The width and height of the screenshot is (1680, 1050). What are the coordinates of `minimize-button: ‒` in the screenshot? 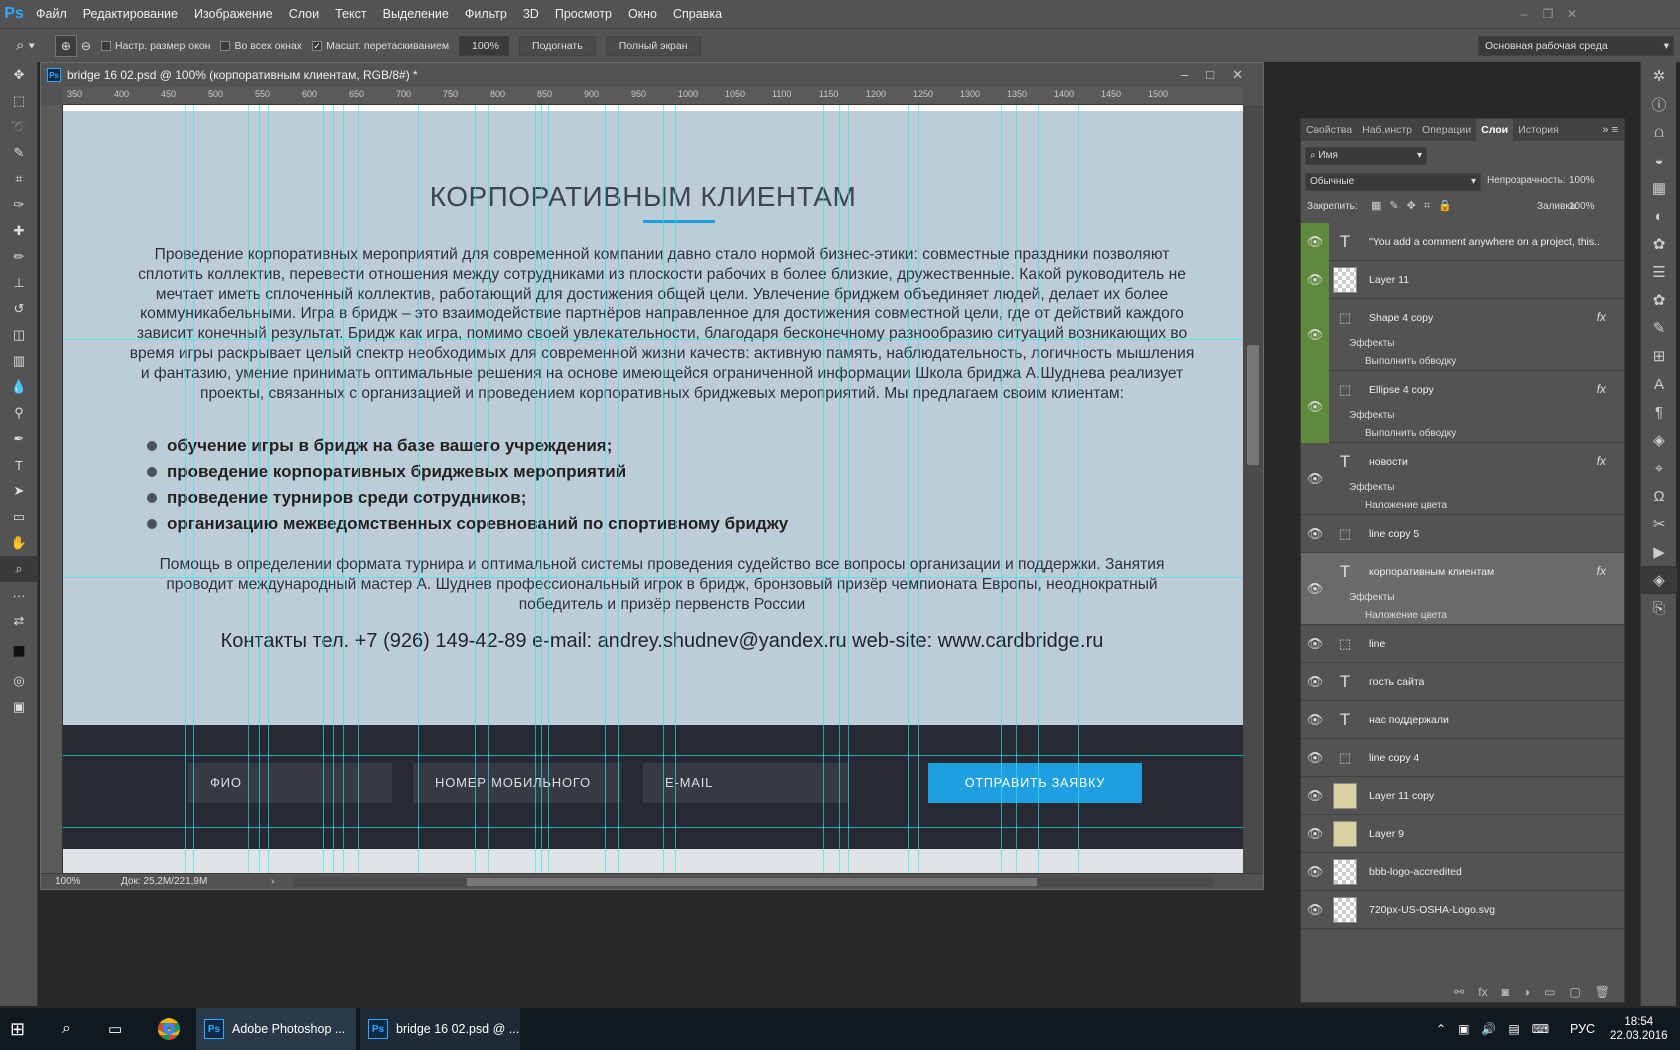 It's located at (1524, 14).